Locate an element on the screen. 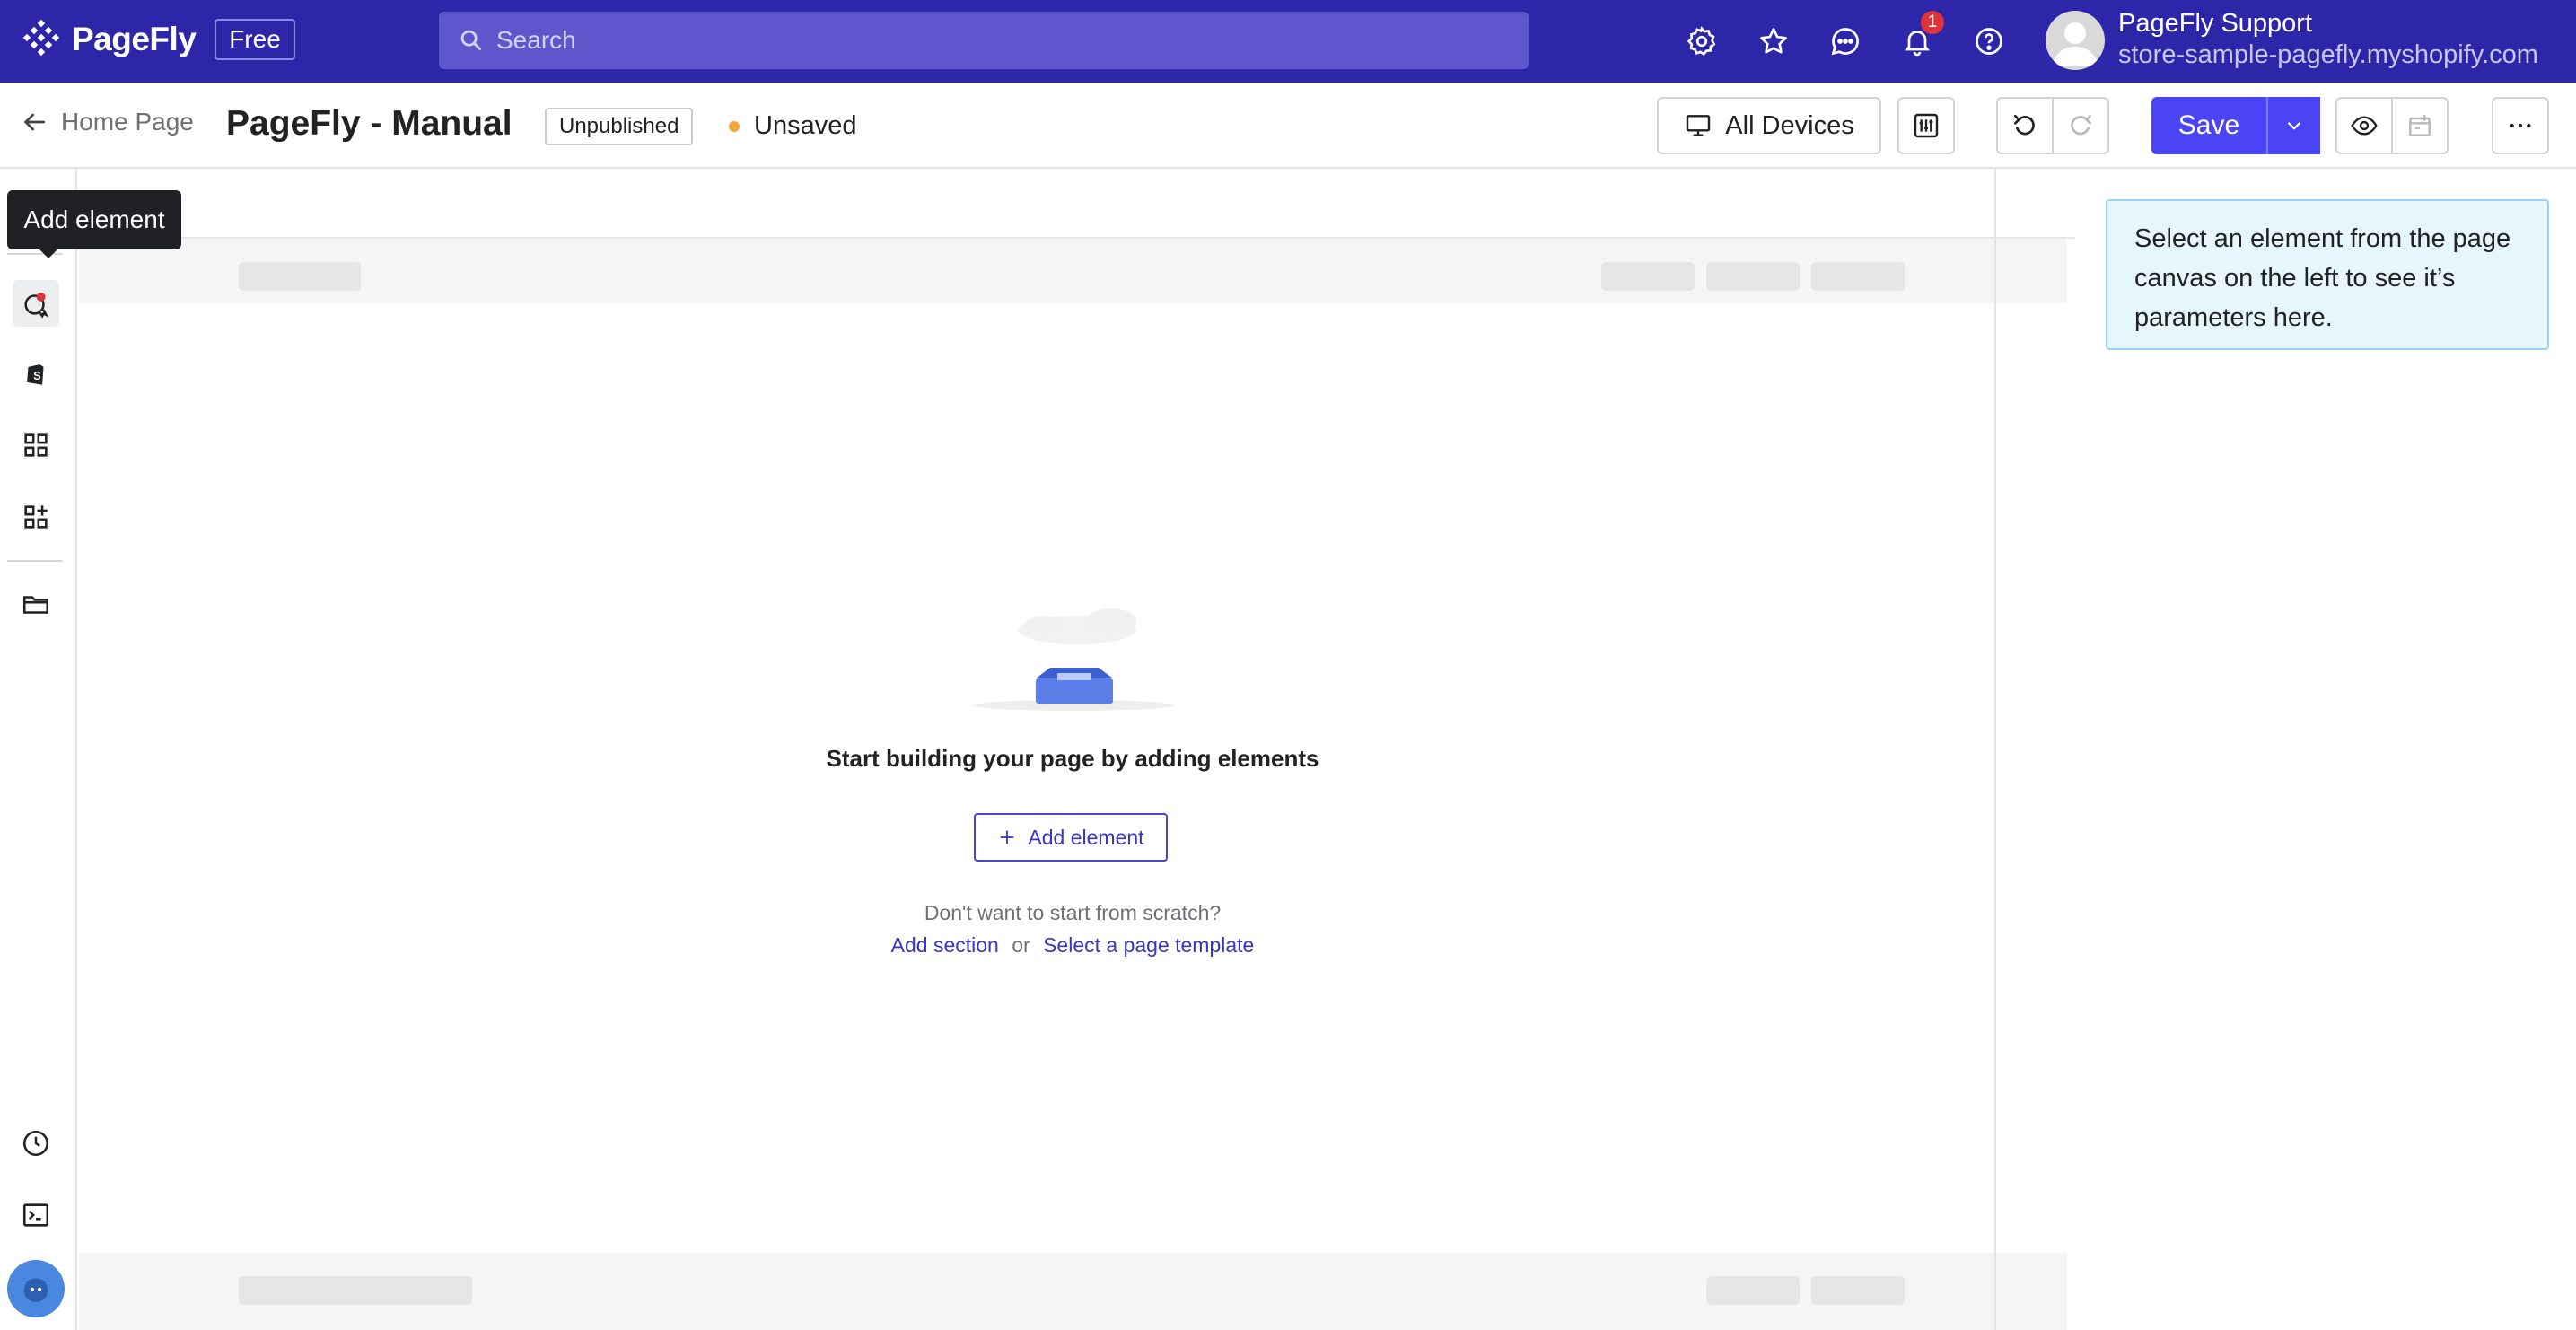 The height and width of the screenshot is (1330, 2576). undo-button is located at coordinates (2025, 126).